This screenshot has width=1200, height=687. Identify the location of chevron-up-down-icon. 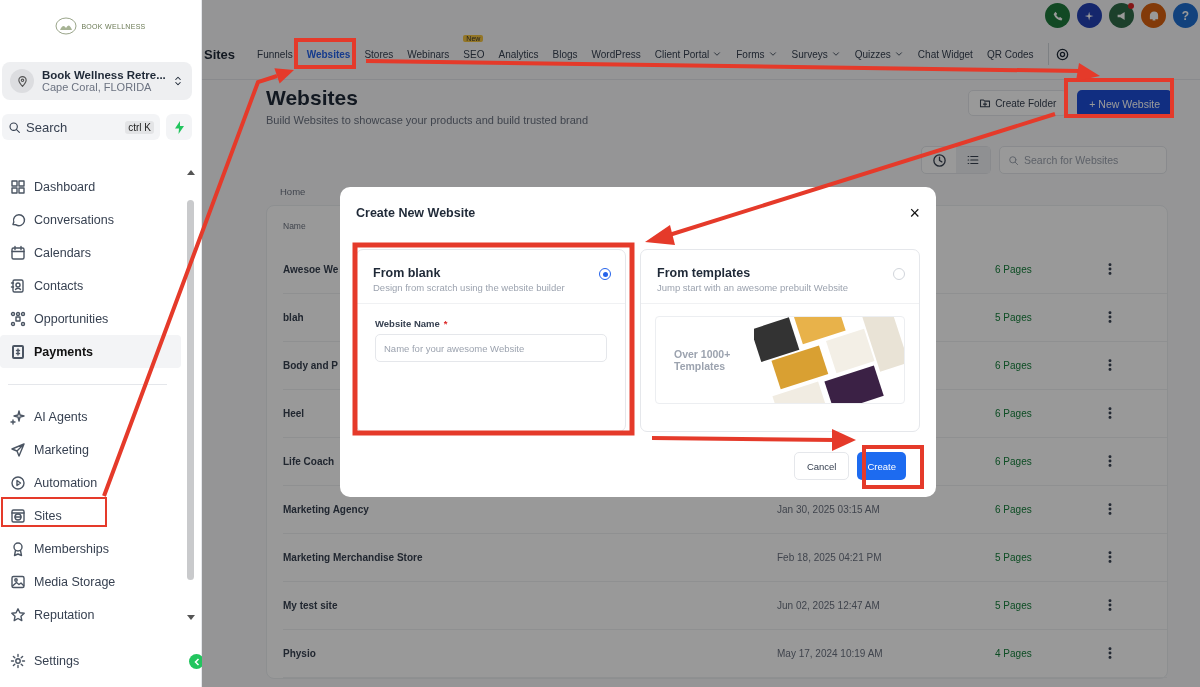
(178, 81).